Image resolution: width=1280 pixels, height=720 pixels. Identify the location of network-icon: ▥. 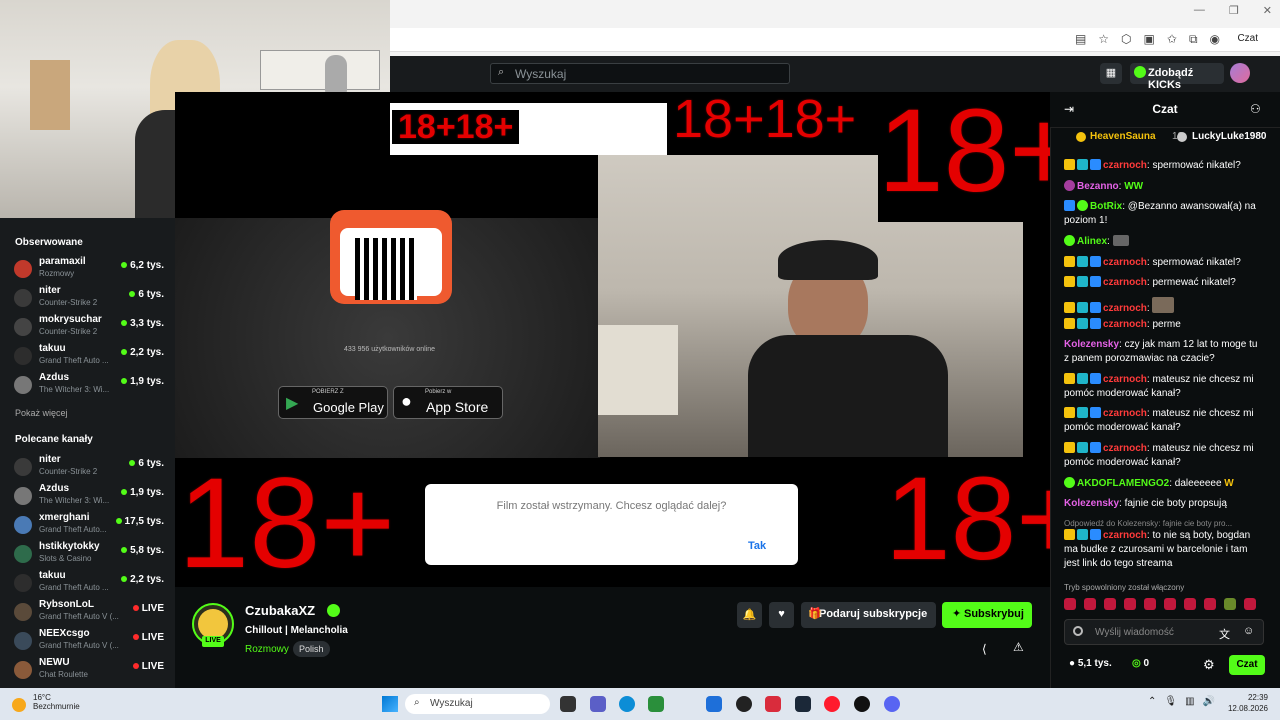
(1190, 701).